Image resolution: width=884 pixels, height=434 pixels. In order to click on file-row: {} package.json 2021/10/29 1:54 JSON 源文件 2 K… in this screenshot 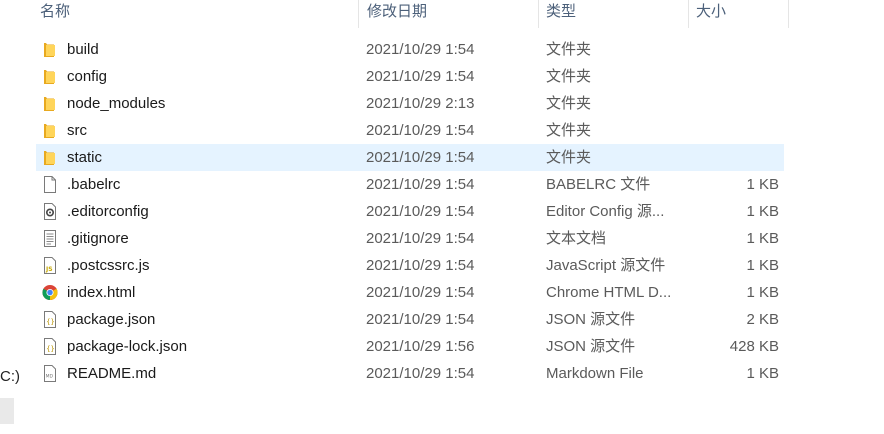, I will do `click(410, 319)`.